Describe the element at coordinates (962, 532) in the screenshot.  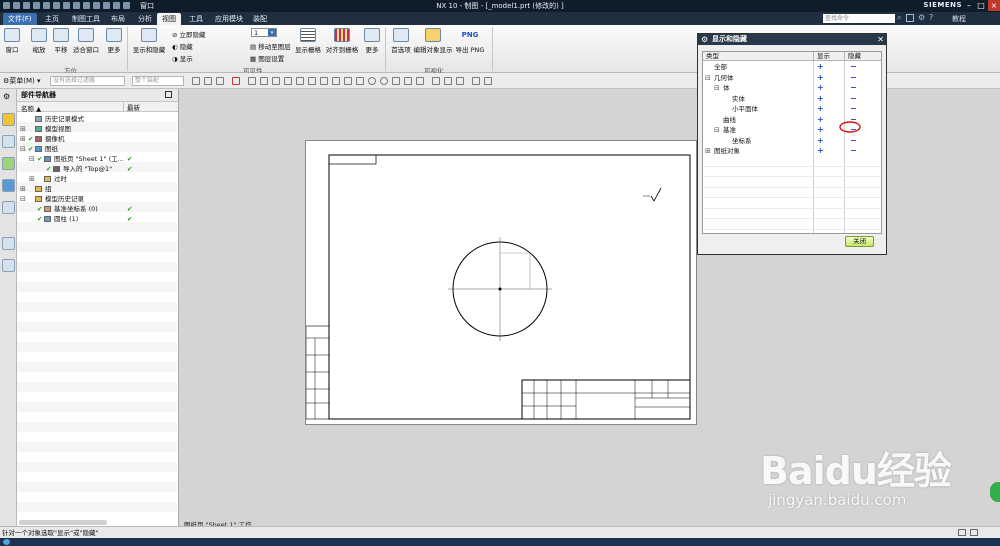
I see `full-screen-icon` at that location.